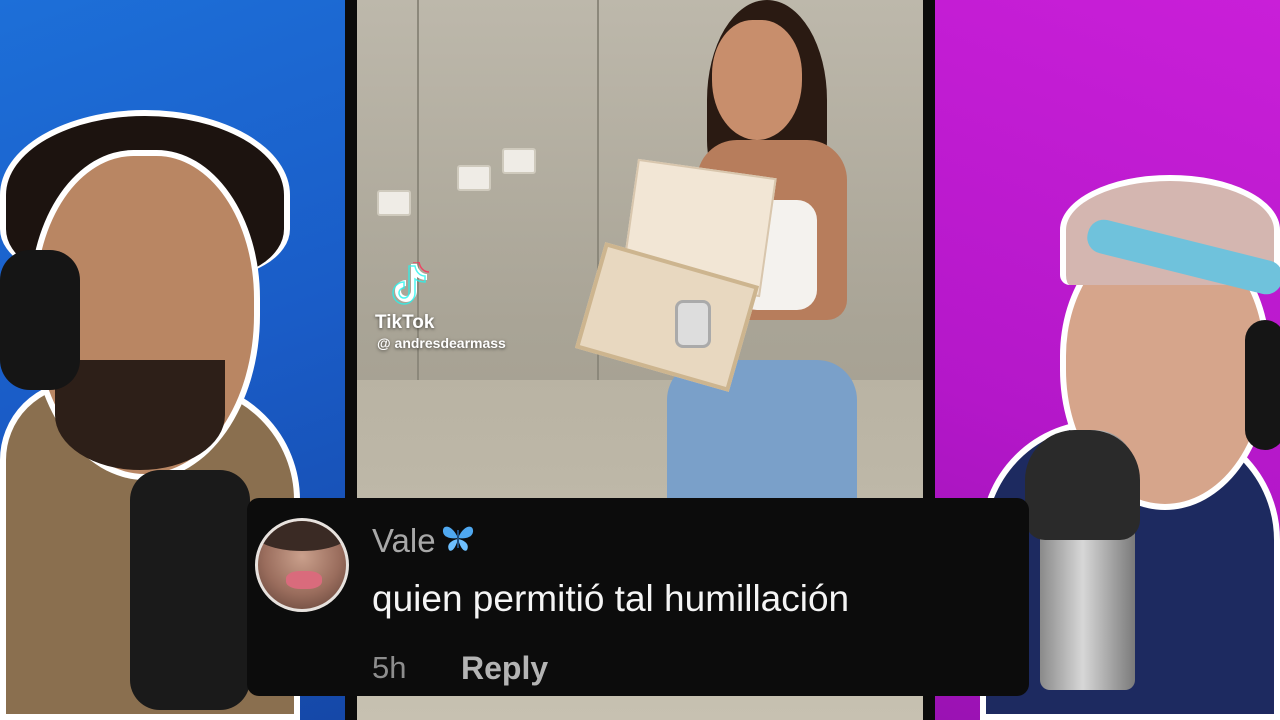 The height and width of the screenshot is (720, 1280). I want to click on avatar, so click(302, 565).